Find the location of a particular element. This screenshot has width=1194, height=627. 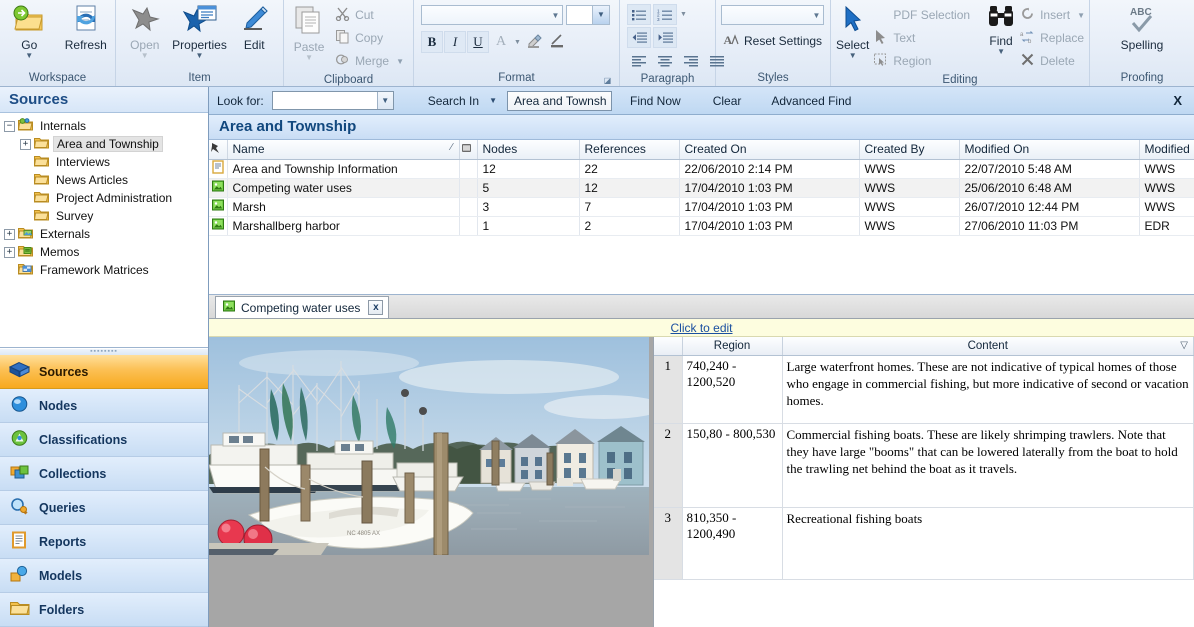

search-scope-button: Area and Townsh is located at coordinates (559, 100).